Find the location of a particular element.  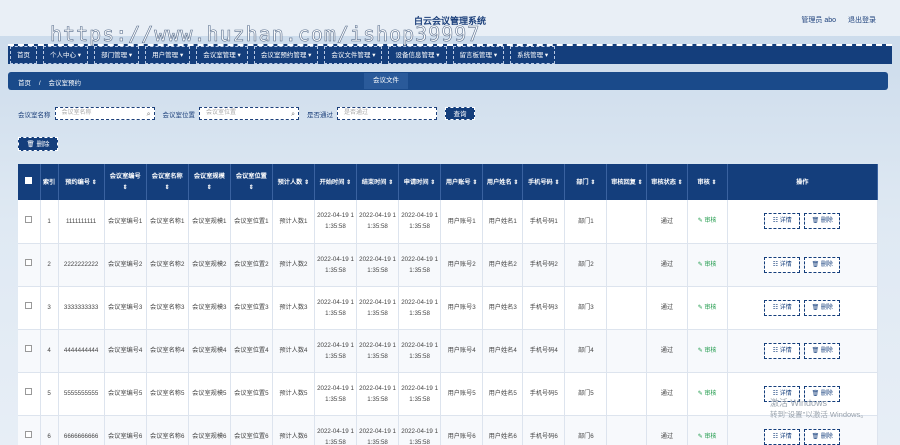

column-header: 审核 ⇕ is located at coordinates (707, 182).